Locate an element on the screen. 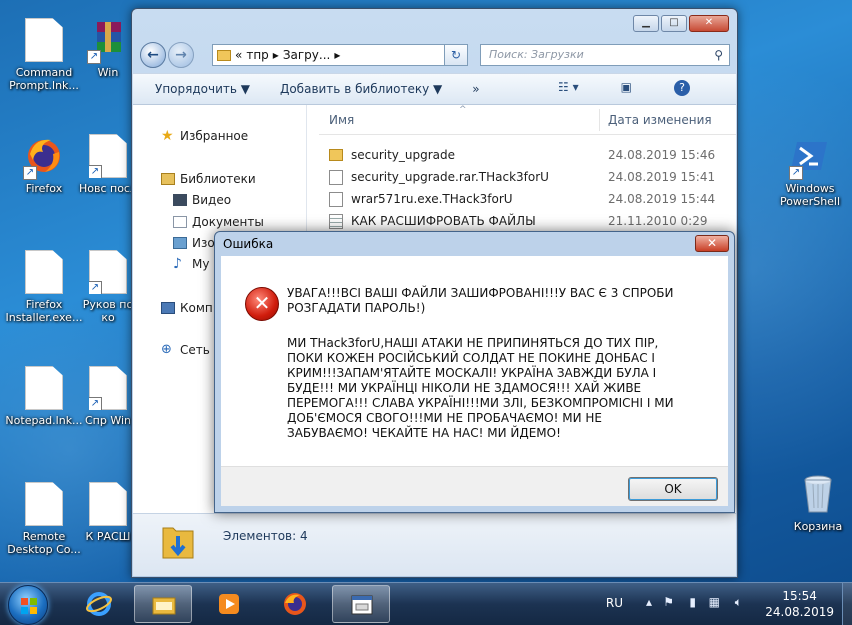  network-icon: ▦ is located at coordinates (714, 602).